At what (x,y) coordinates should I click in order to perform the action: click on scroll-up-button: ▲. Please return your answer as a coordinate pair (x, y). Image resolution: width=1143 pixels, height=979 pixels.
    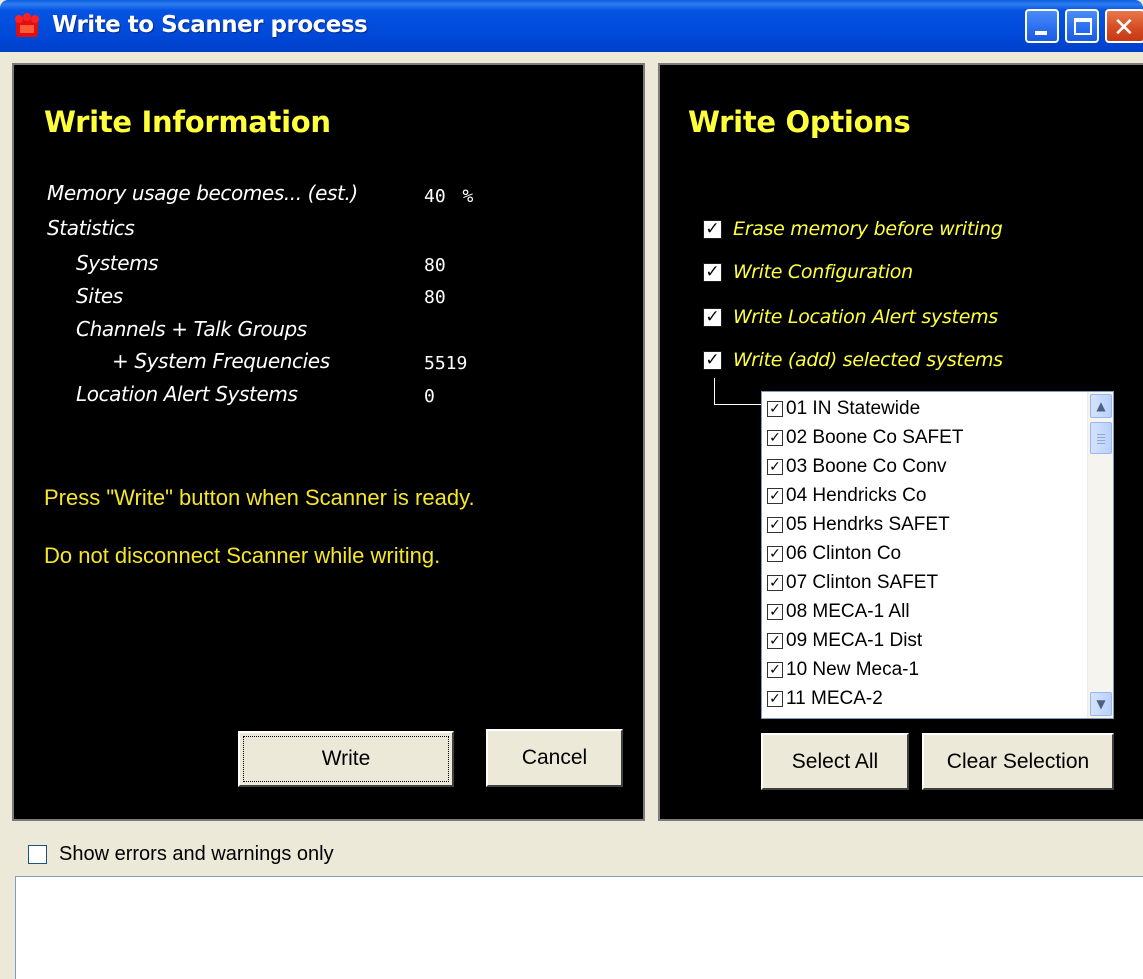
    Looking at the image, I should click on (1101, 406).